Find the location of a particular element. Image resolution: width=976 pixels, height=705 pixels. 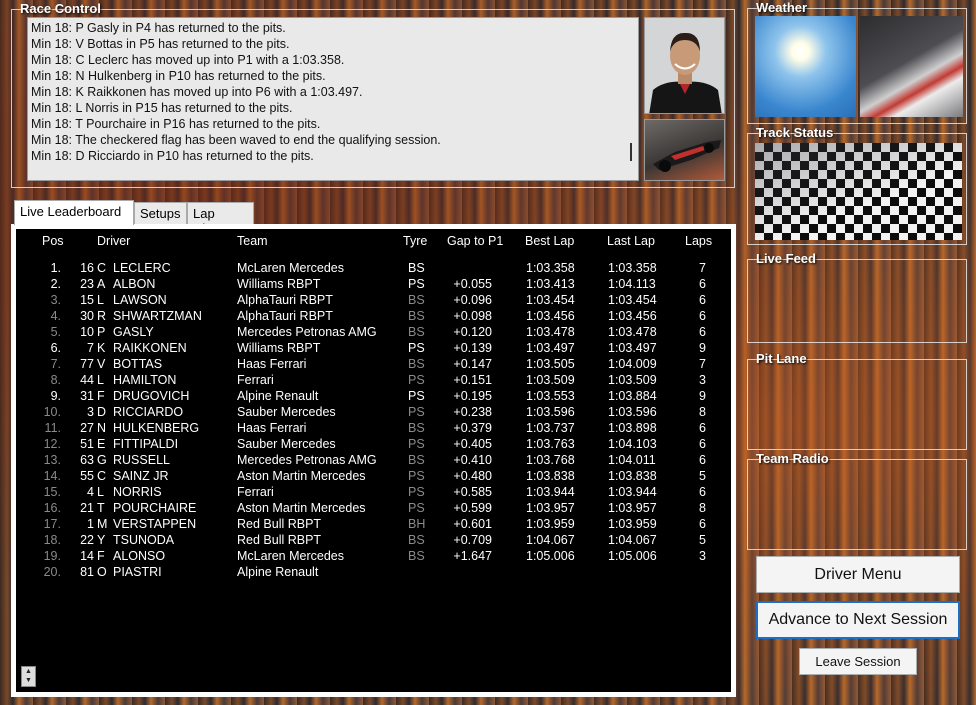

scroll-spinner: ▲ ▼ is located at coordinates (28, 676).